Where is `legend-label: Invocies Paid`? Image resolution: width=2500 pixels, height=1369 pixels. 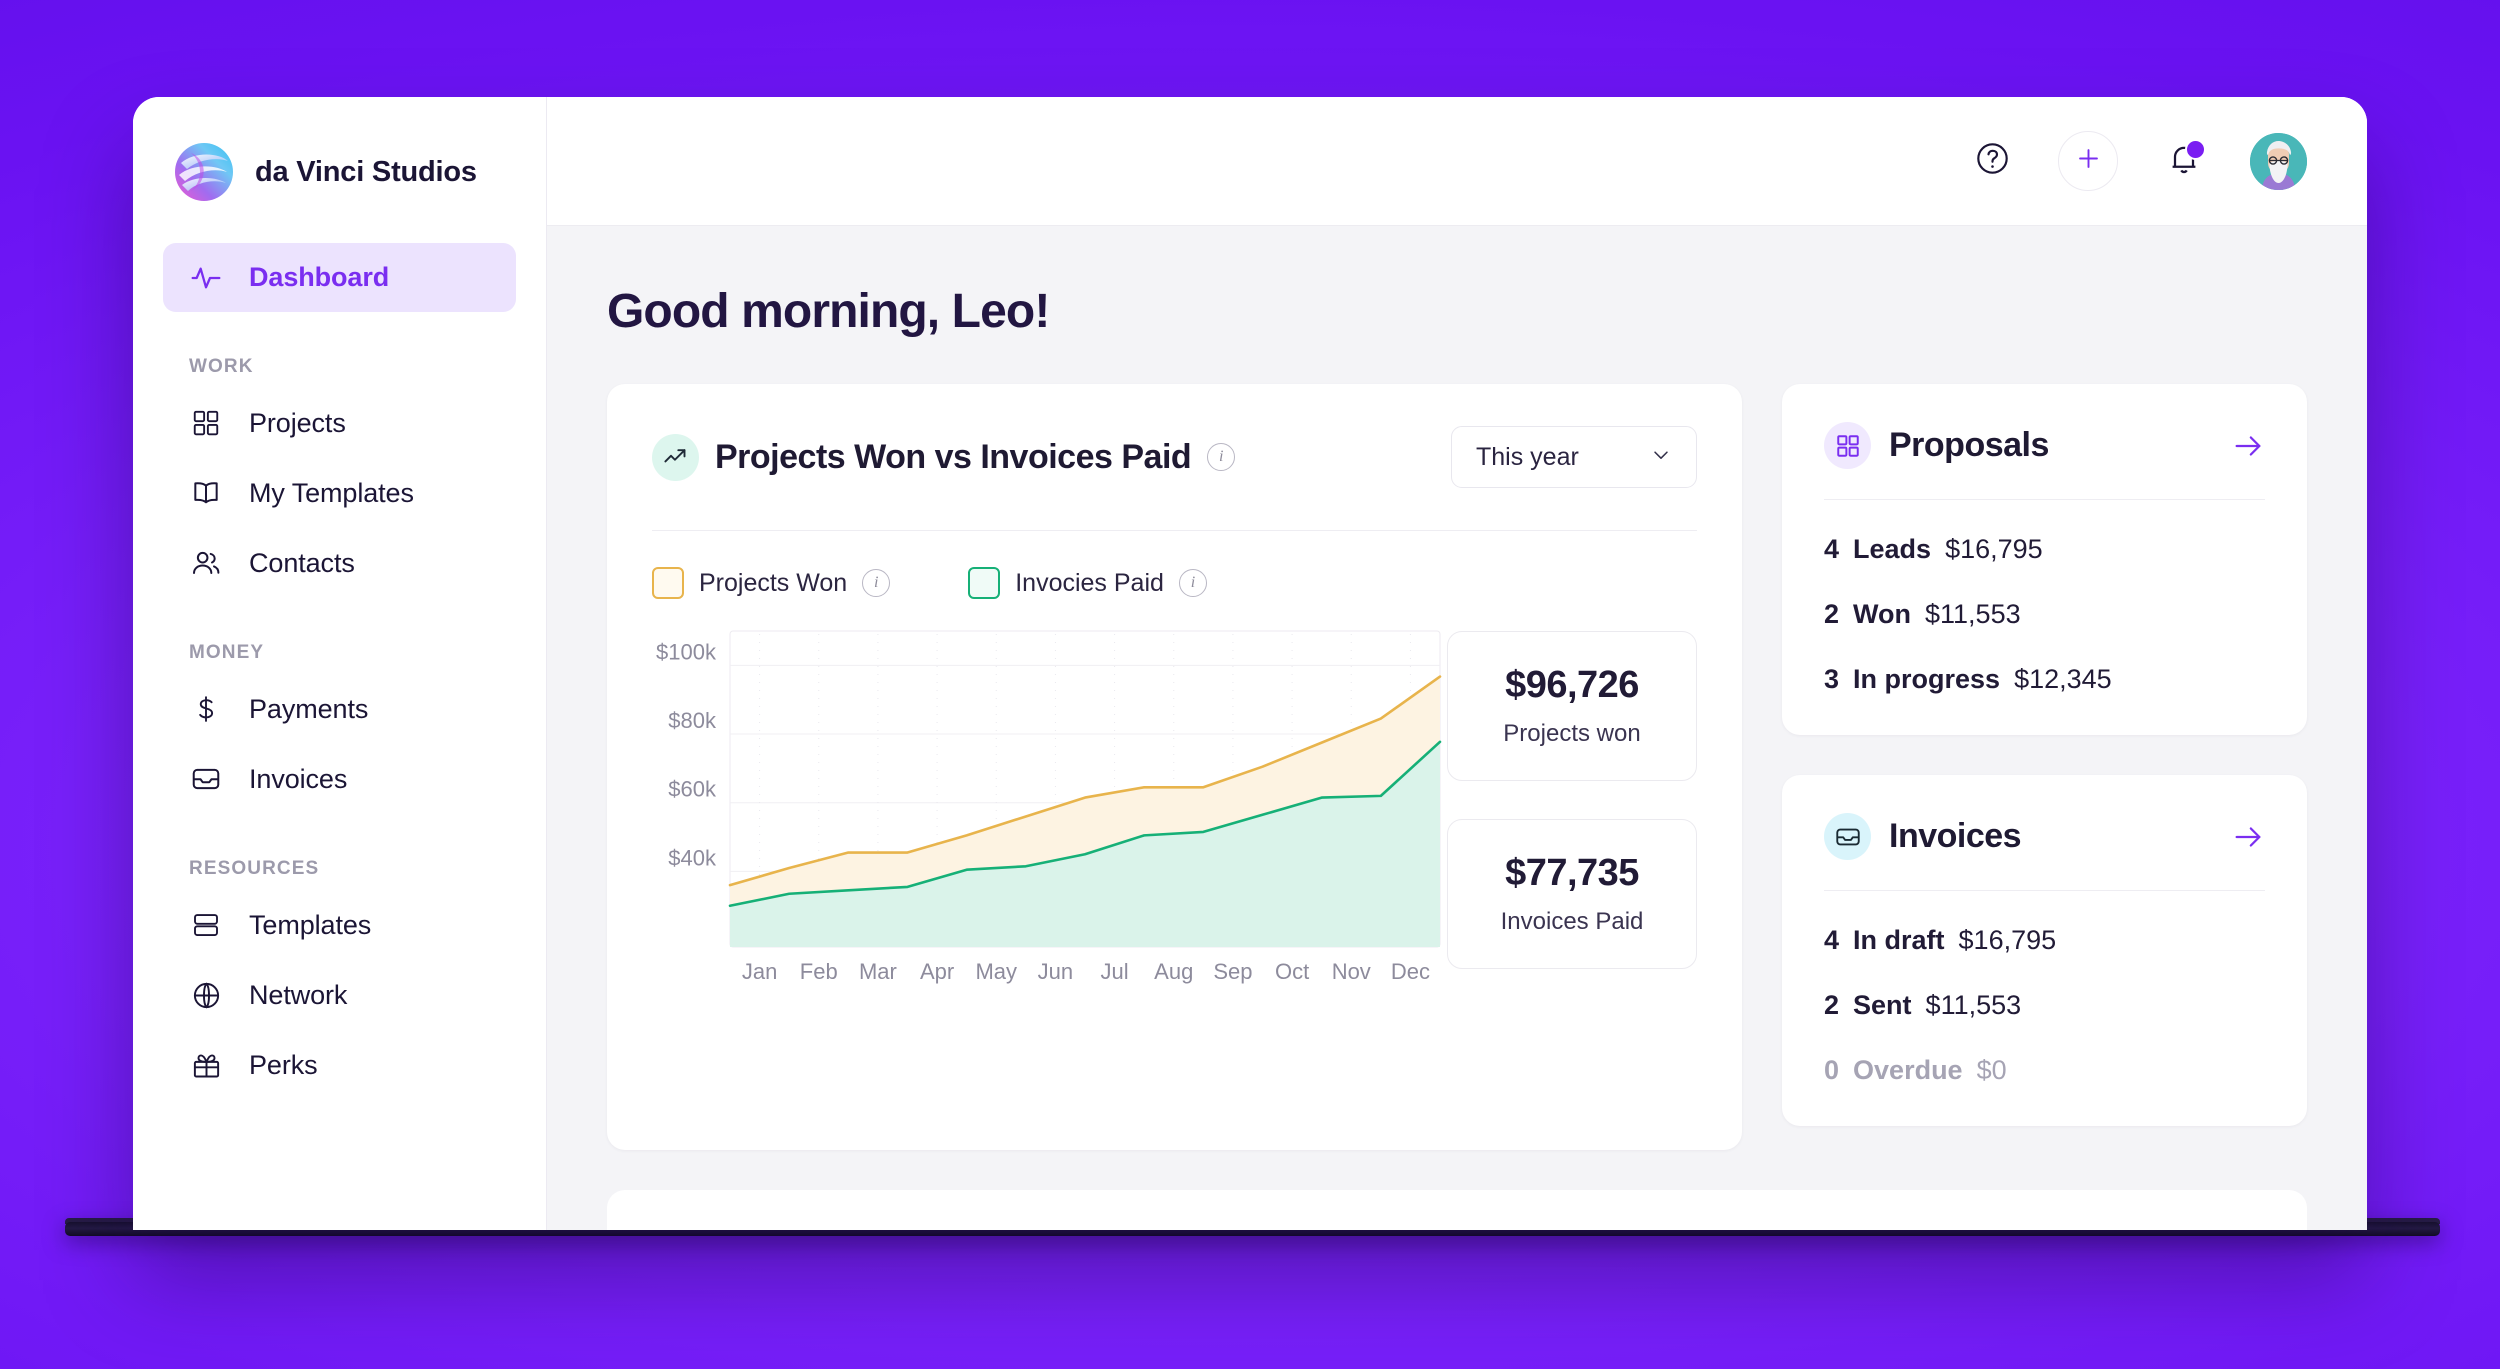 legend-label: Invocies Paid is located at coordinates (1089, 582).